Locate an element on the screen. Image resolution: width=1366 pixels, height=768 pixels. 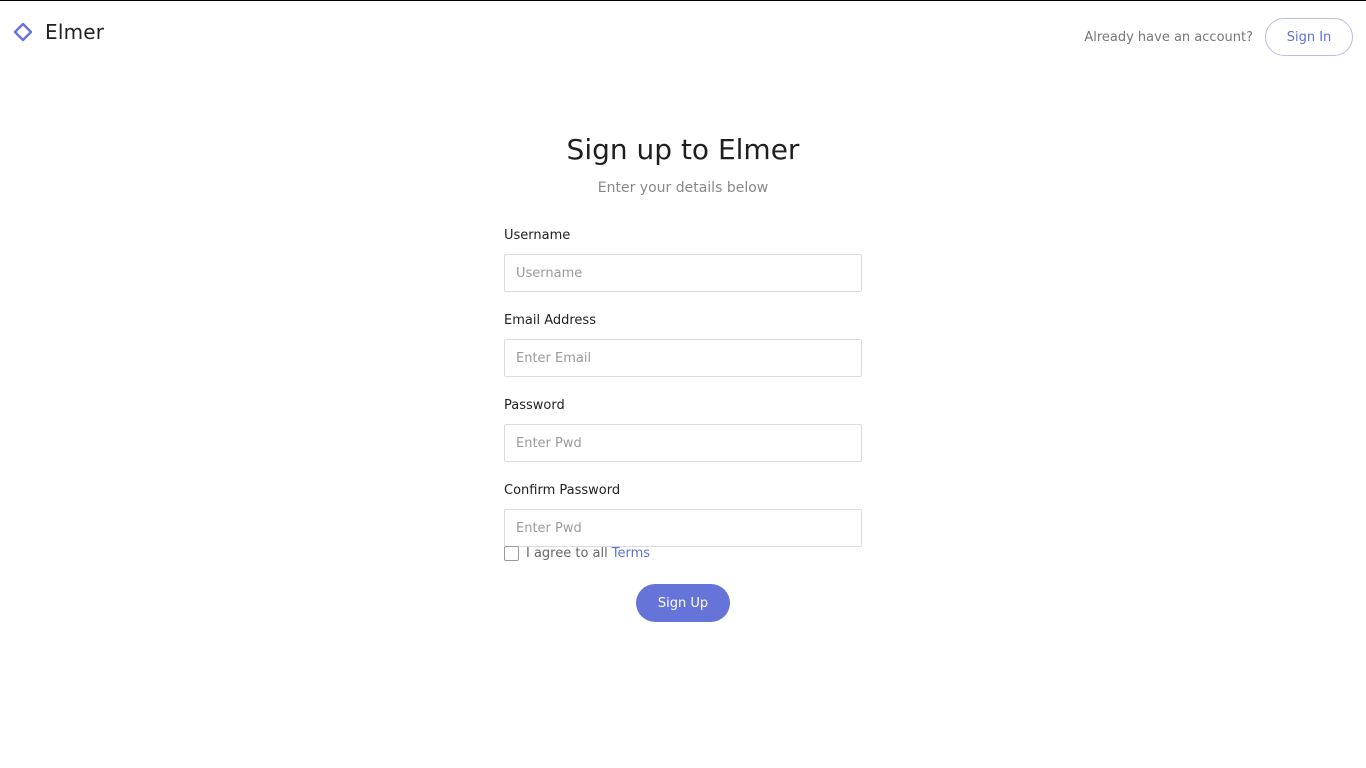
account-prompt: Already have an account? is located at coordinates (1168, 37).